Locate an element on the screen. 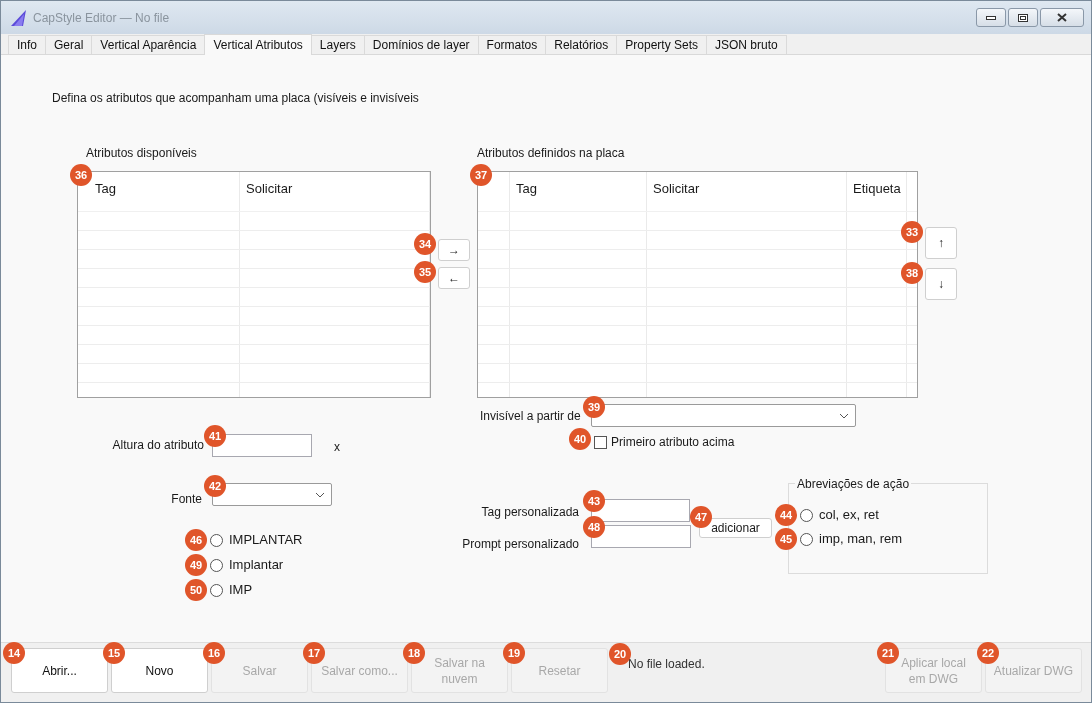 This screenshot has width=1092, height=703. maximize-button is located at coordinates (1023, 17).